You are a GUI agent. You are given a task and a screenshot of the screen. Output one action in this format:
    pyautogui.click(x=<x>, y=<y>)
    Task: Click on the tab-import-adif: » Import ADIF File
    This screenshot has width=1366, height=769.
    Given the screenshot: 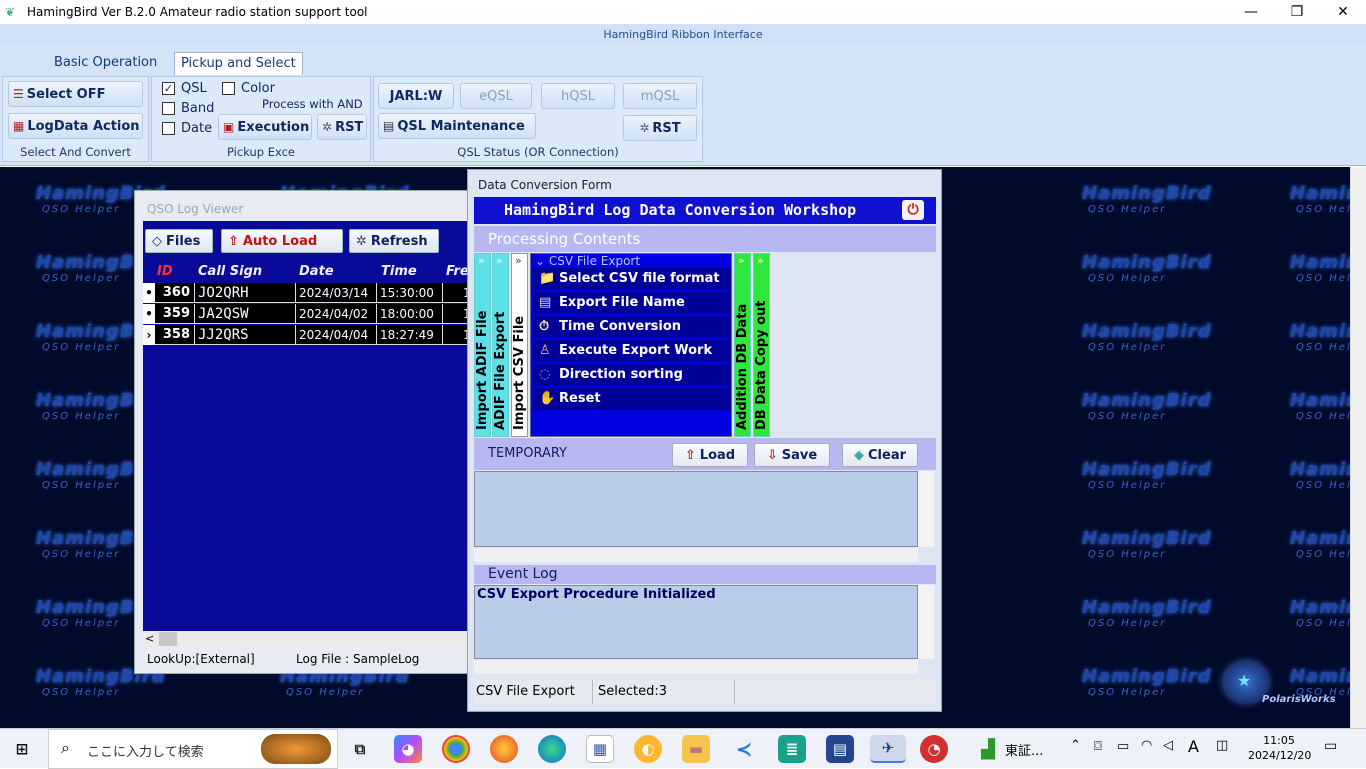 What is the action you would take?
    pyautogui.click(x=482, y=345)
    